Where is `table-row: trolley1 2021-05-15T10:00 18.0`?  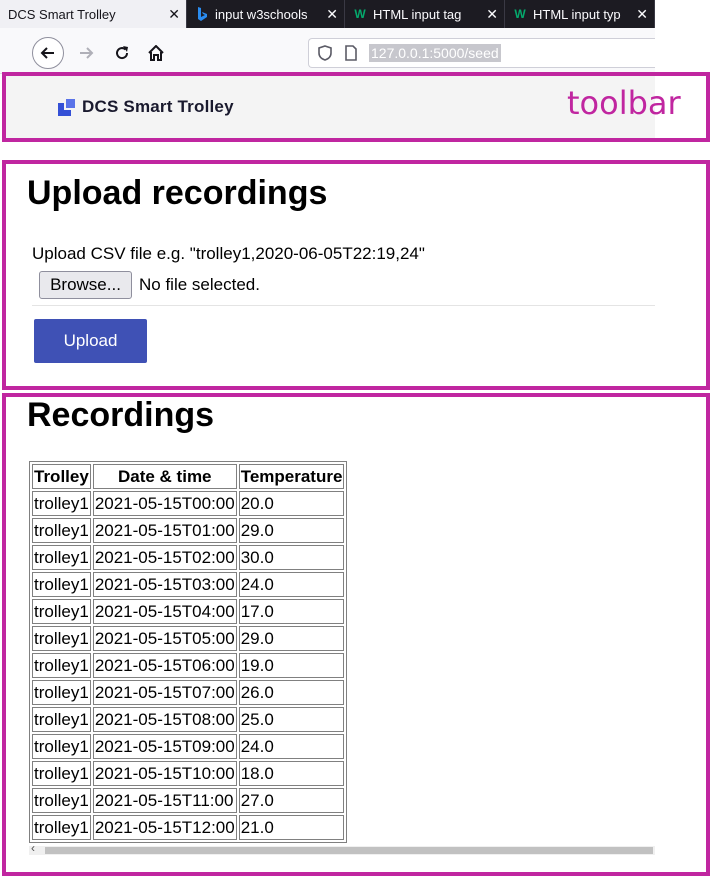 table-row: trolley1 2021-05-15T10:00 18.0 is located at coordinates (188, 773).